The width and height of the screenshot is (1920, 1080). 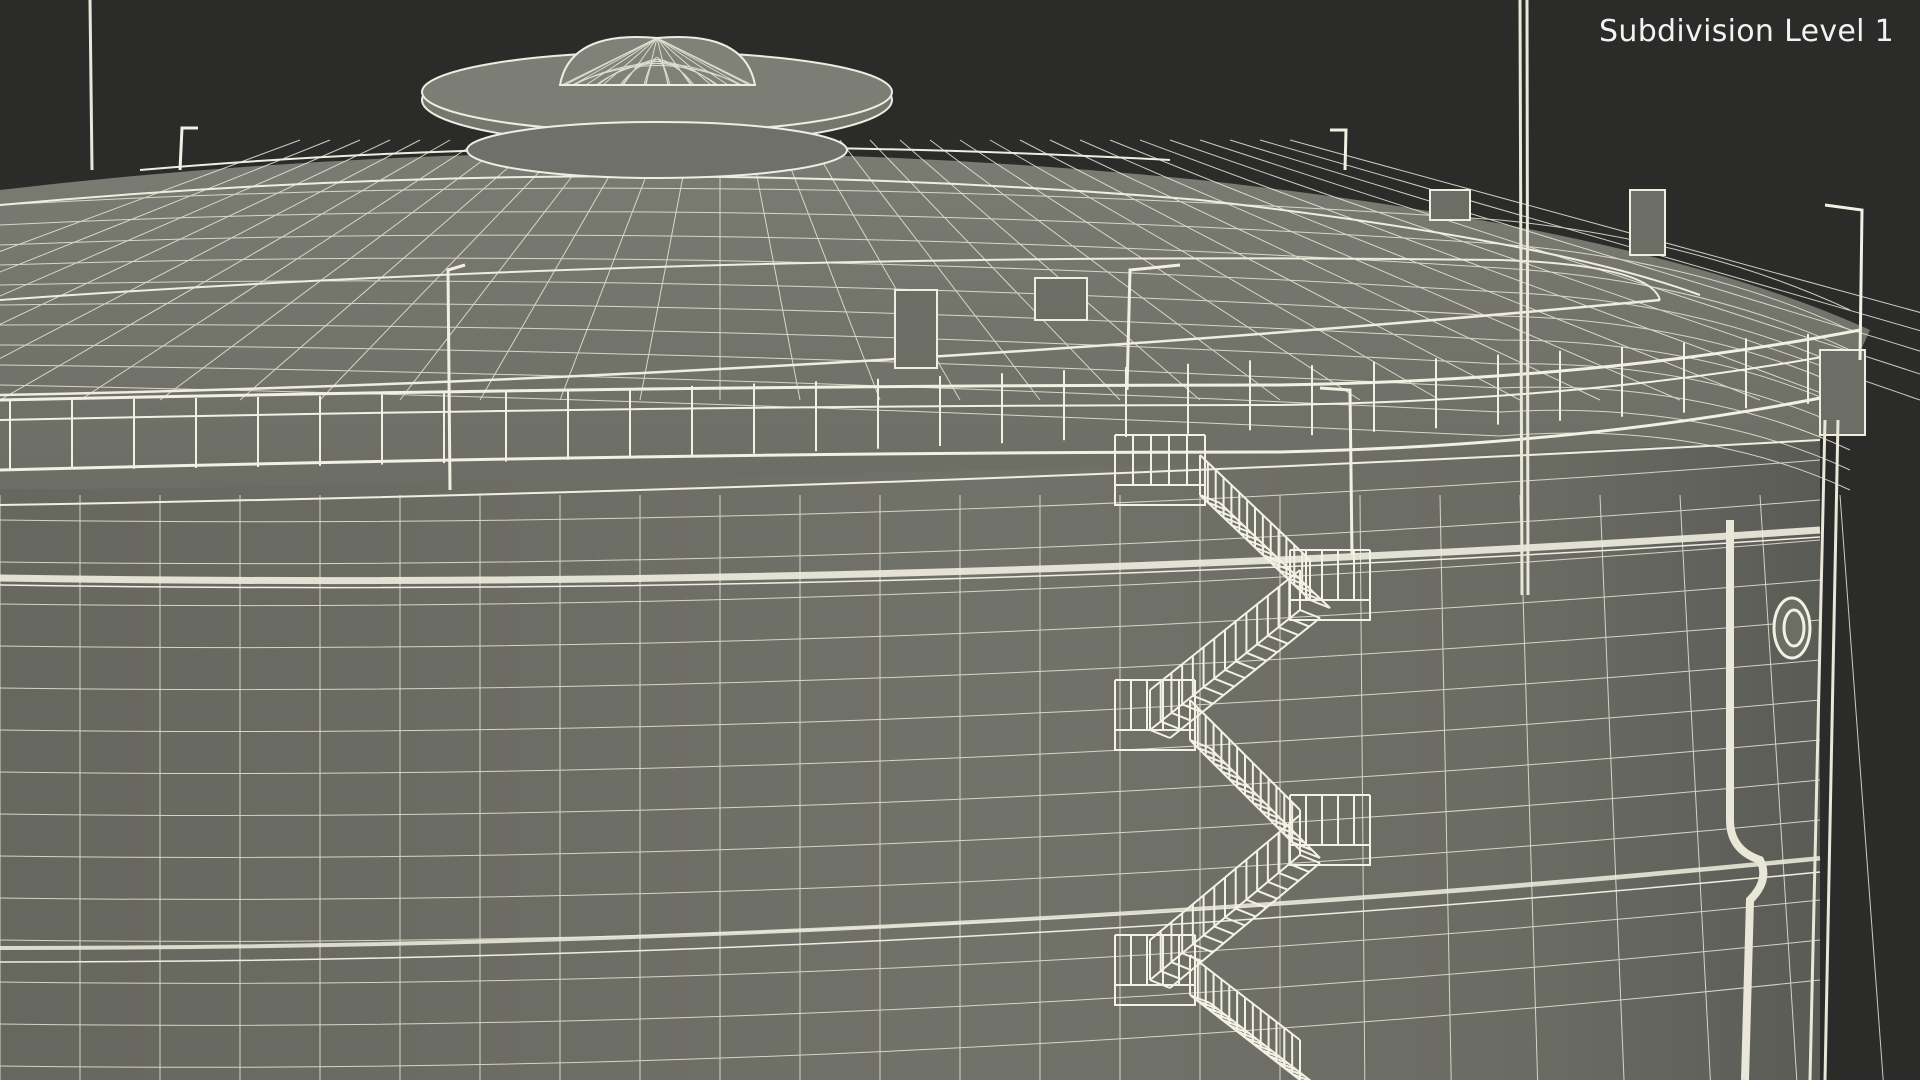 I want to click on roof-dome-hatch, so click(x=657, y=107).